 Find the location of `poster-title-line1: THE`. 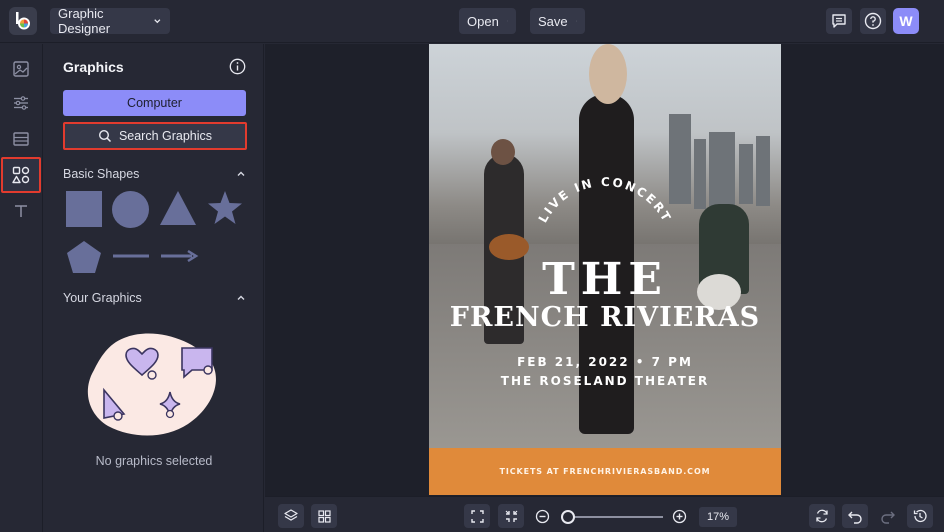

poster-title-line1: THE is located at coordinates (605, 279).